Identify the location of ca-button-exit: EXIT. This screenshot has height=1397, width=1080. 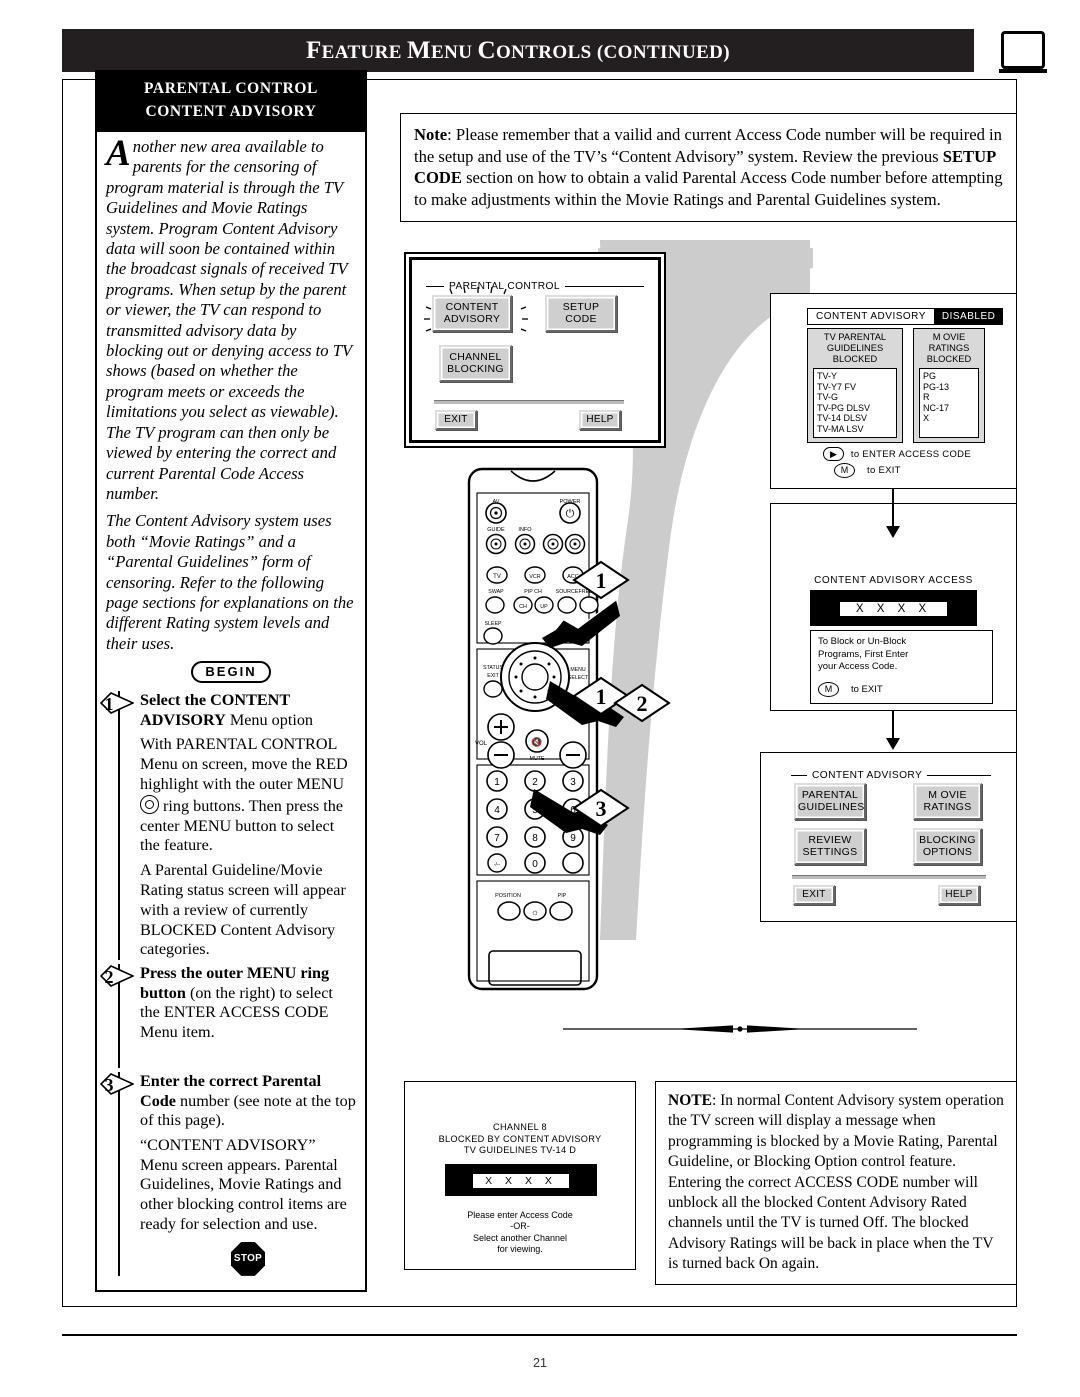
(814, 895).